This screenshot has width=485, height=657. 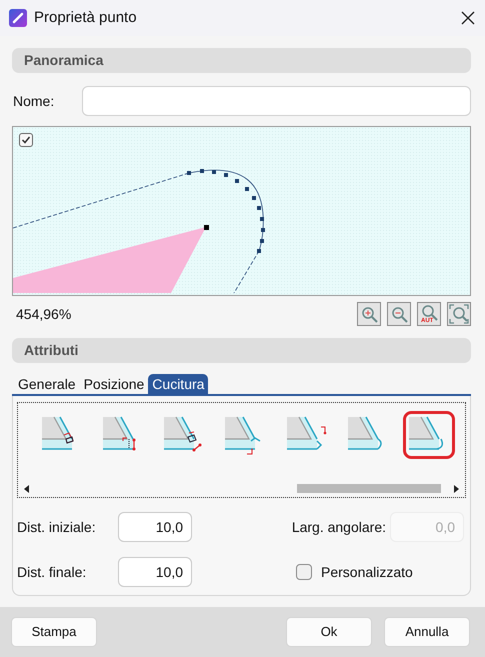 I want to click on dialog-button: Annulla, so click(x=427, y=631).